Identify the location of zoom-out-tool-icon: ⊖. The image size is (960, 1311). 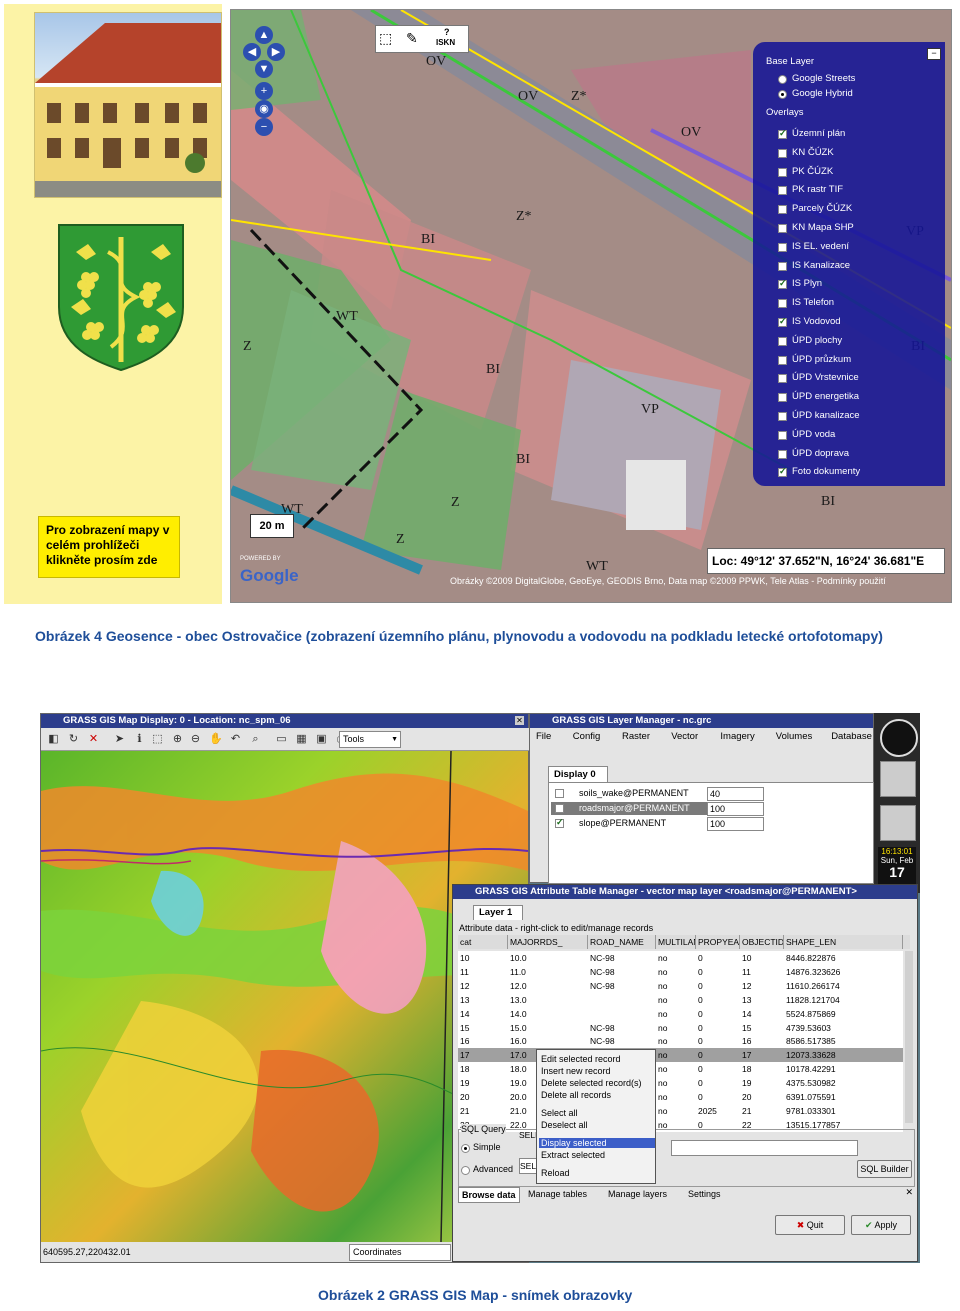
(195, 739).